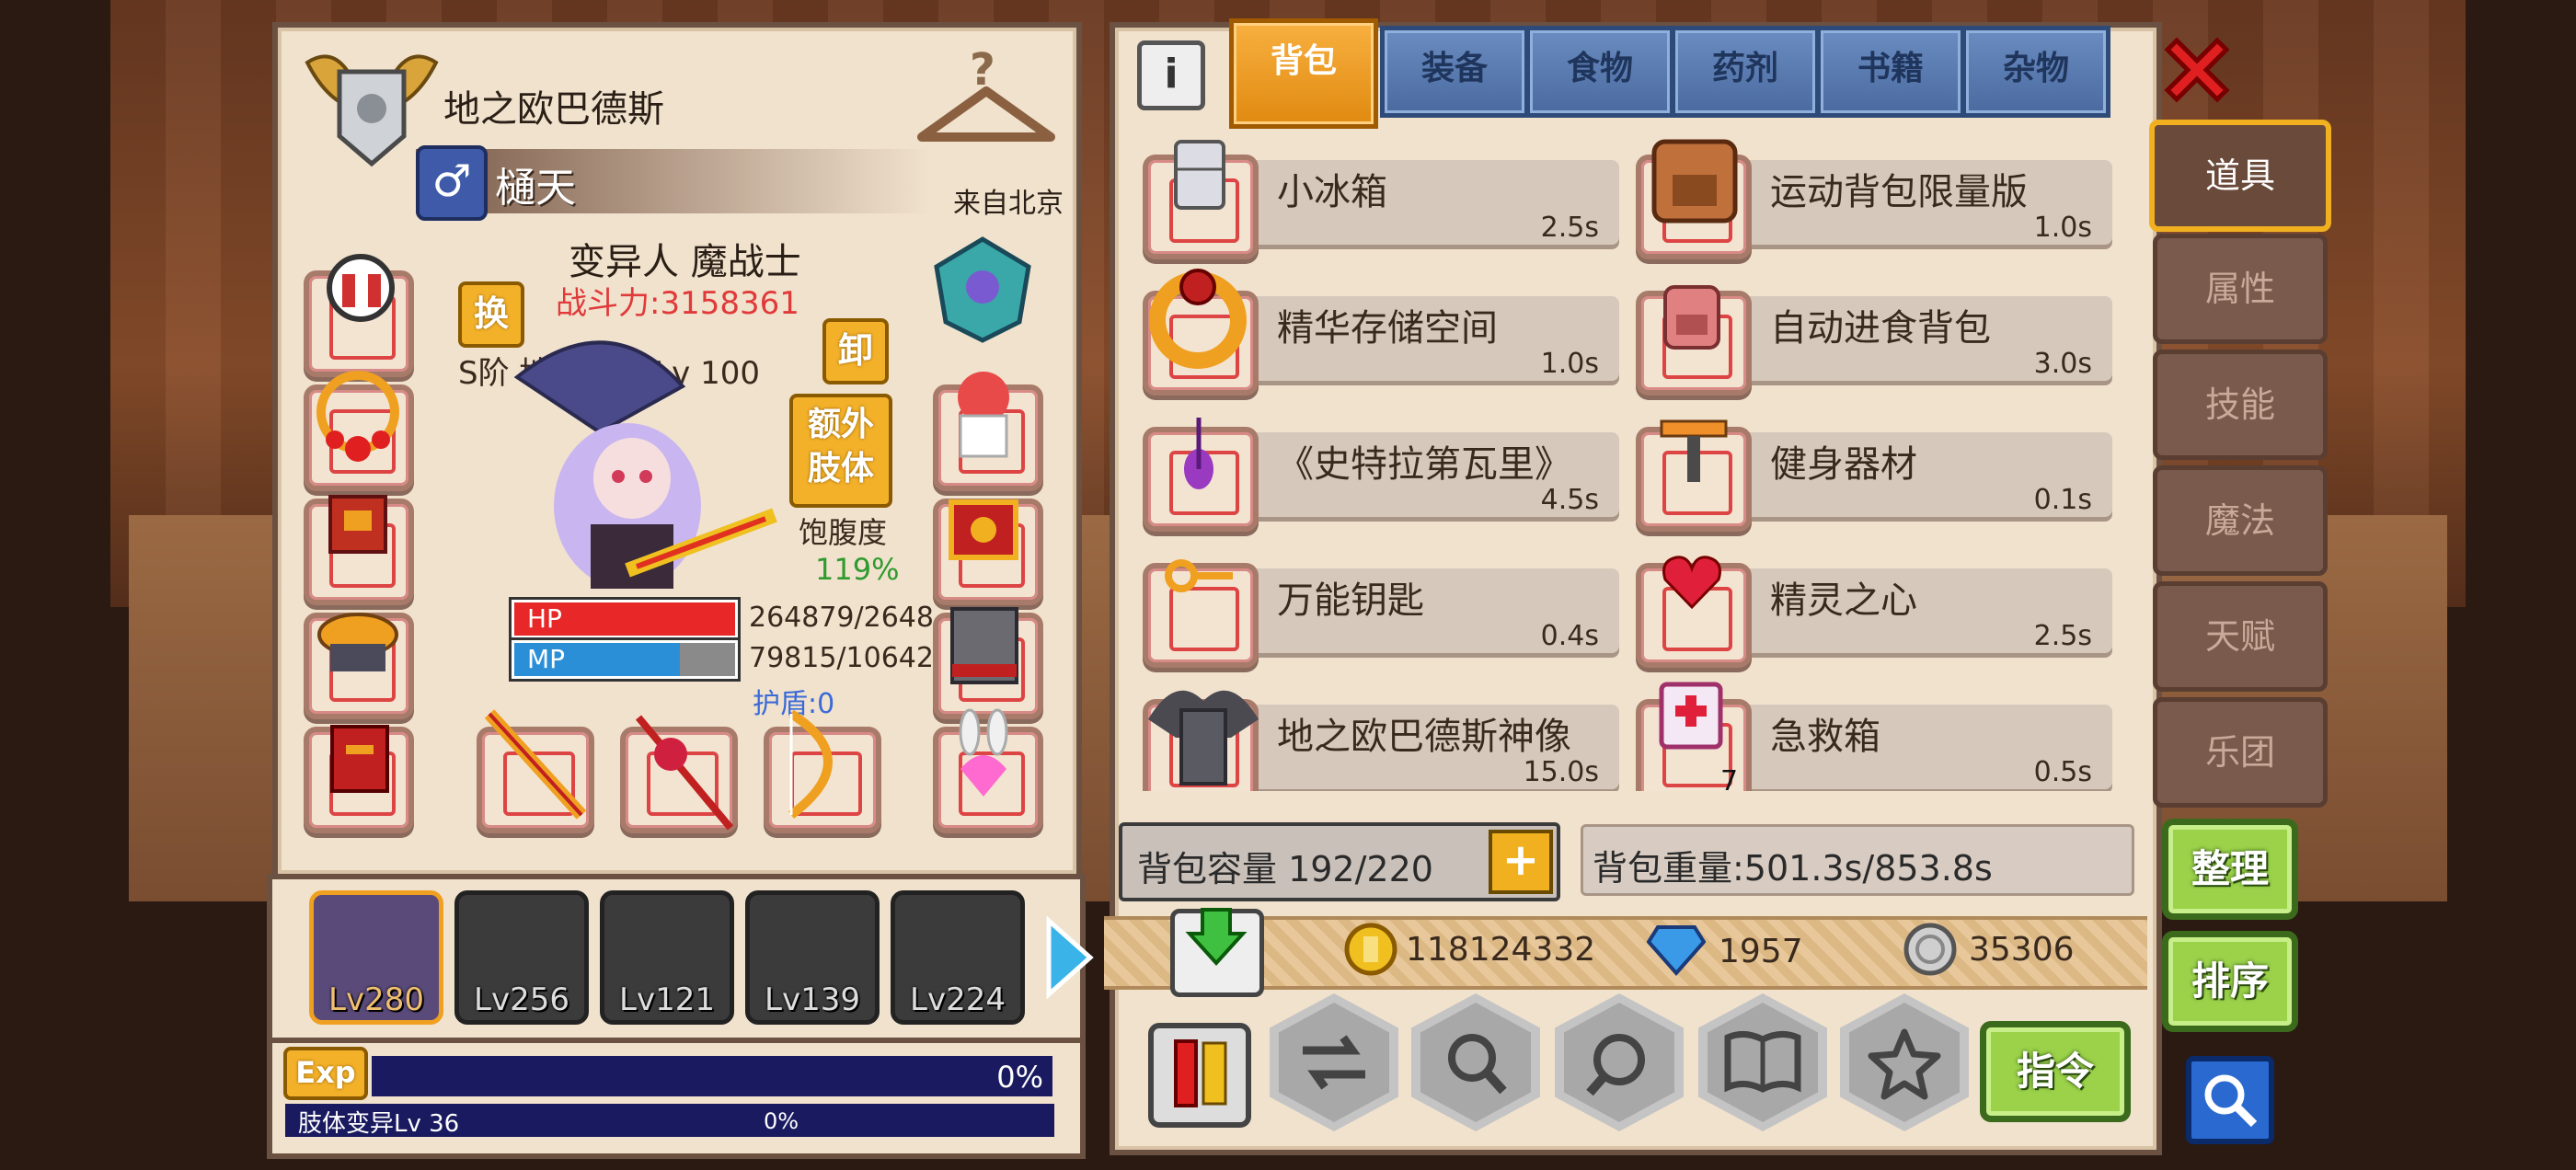 Image resolution: width=2576 pixels, height=1170 pixels. I want to click on sidetab-skills: 技能, so click(2240, 405).